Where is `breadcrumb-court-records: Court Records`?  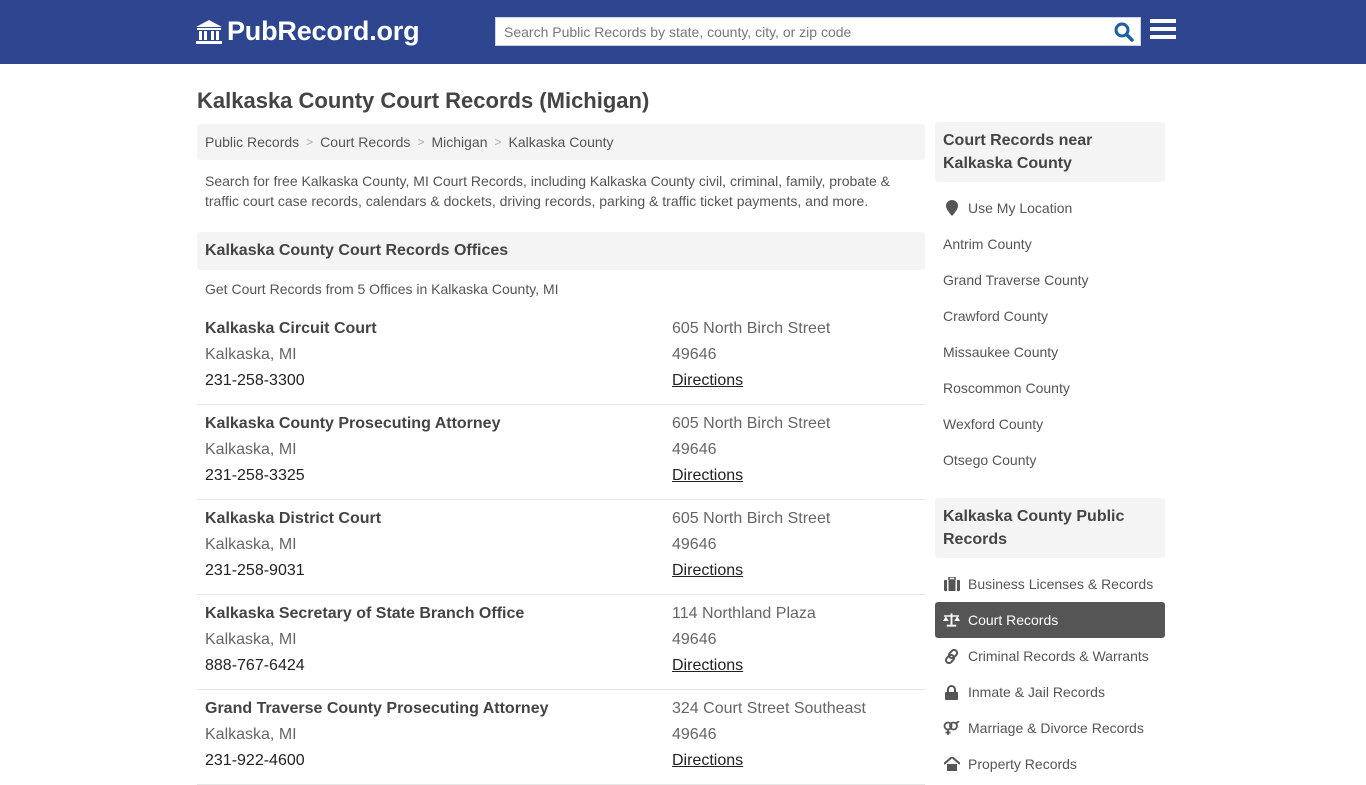 breadcrumb-court-records: Court Records is located at coordinates (365, 142).